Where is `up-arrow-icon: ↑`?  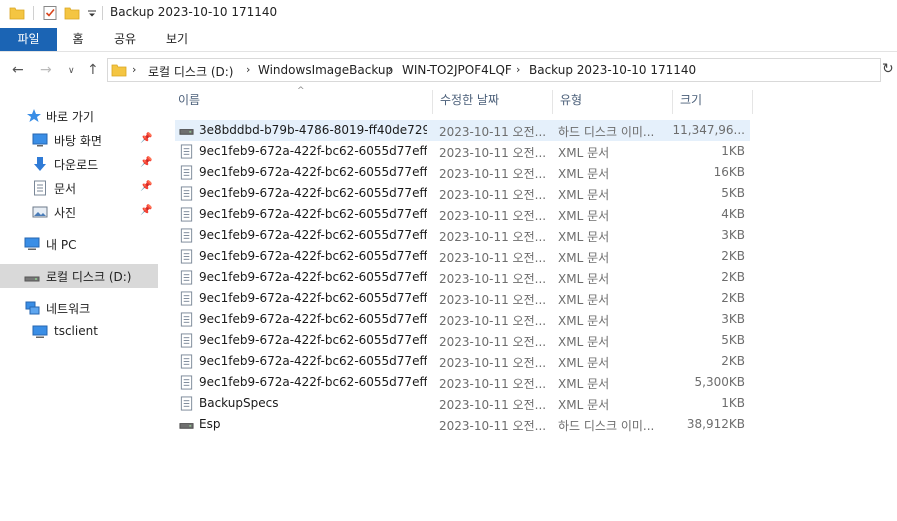 up-arrow-icon: ↑ is located at coordinates (93, 70).